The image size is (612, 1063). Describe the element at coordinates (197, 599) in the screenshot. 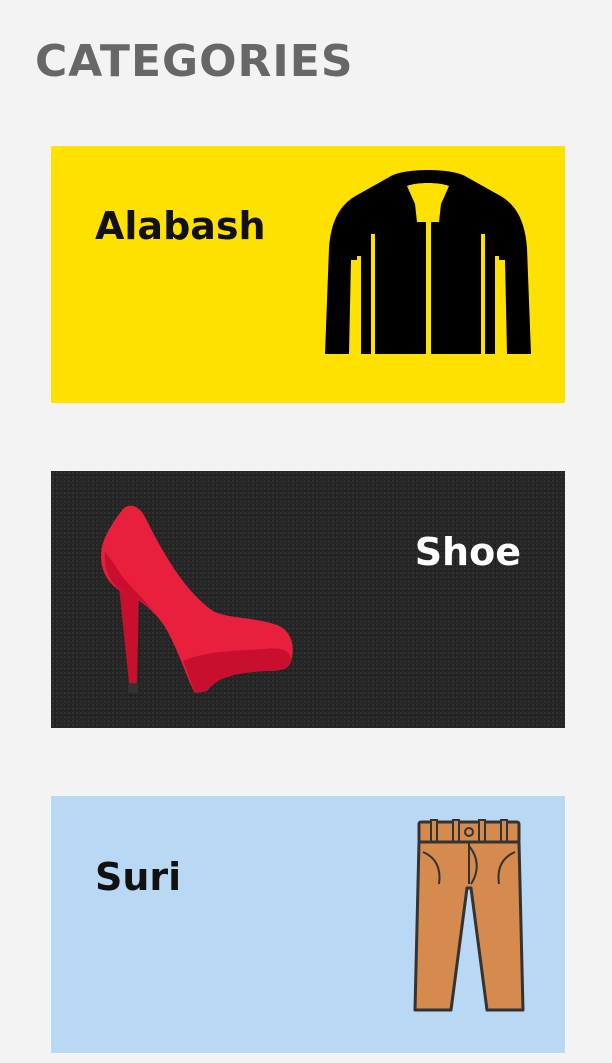

I see `high-heel-shoe-icon` at that location.